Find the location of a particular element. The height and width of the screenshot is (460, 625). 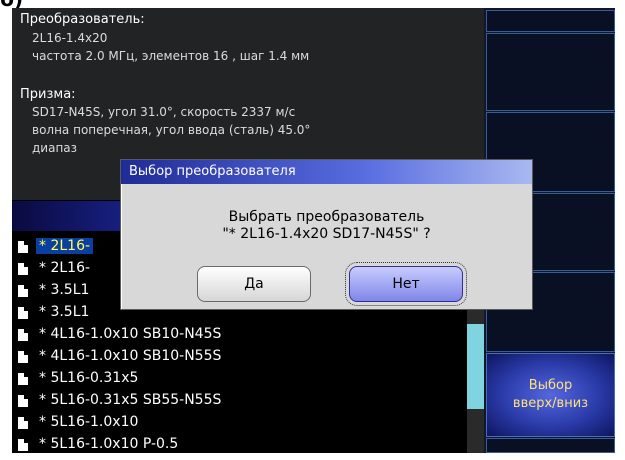

dialog-title-bar: Выбор преобразователя is located at coordinates (326, 172).